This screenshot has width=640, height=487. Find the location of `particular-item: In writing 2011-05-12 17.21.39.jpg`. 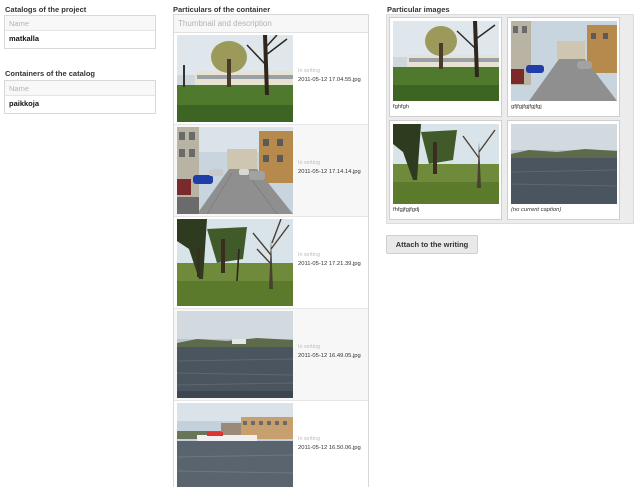

particular-item: In writing 2011-05-12 17.21.39.jpg is located at coordinates (271, 263).